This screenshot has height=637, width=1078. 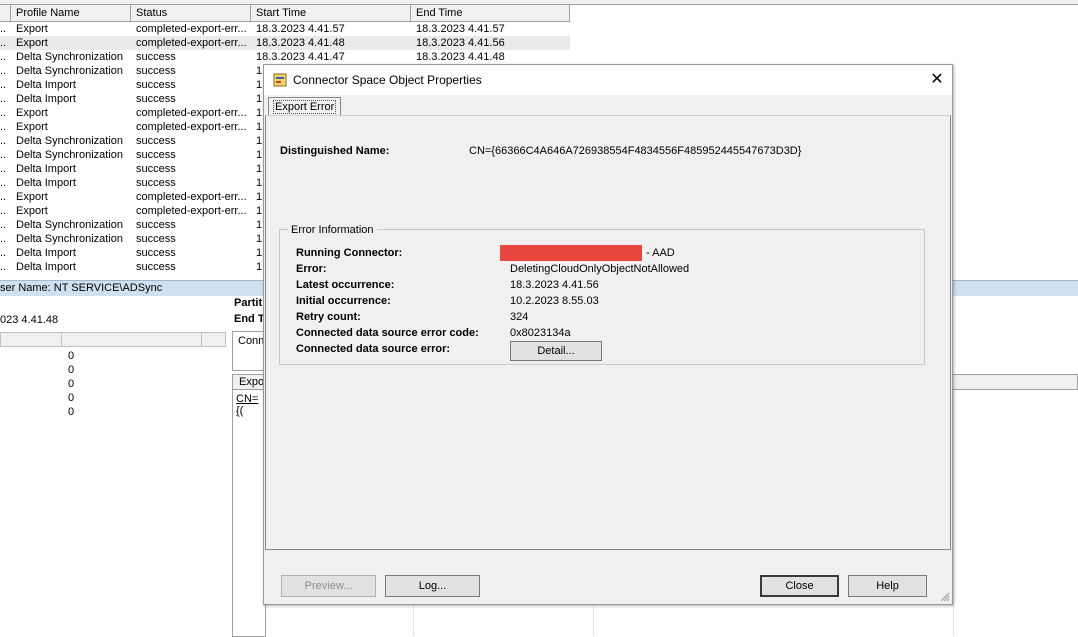 I want to click on close-icon: ✕, so click(x=937, y=80).